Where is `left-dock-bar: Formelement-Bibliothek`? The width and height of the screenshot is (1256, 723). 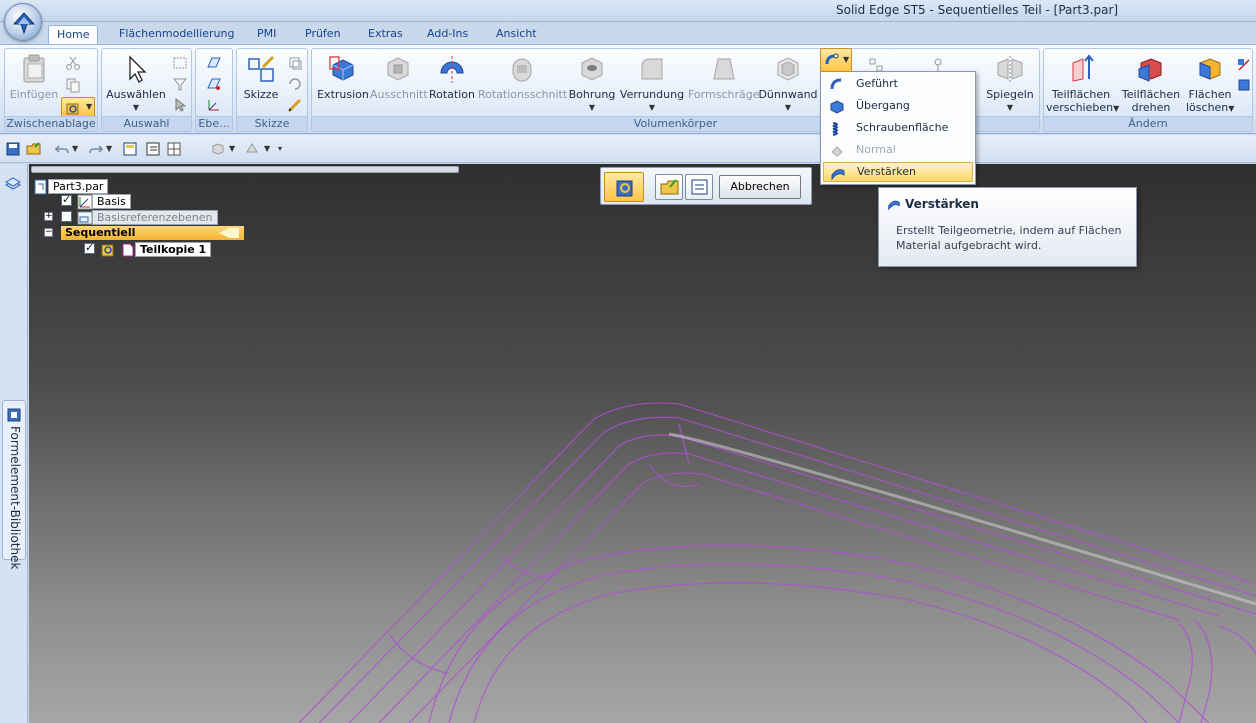 left-dock-bar: Formelement-Bibliothek is located at coordinates (14, 443).